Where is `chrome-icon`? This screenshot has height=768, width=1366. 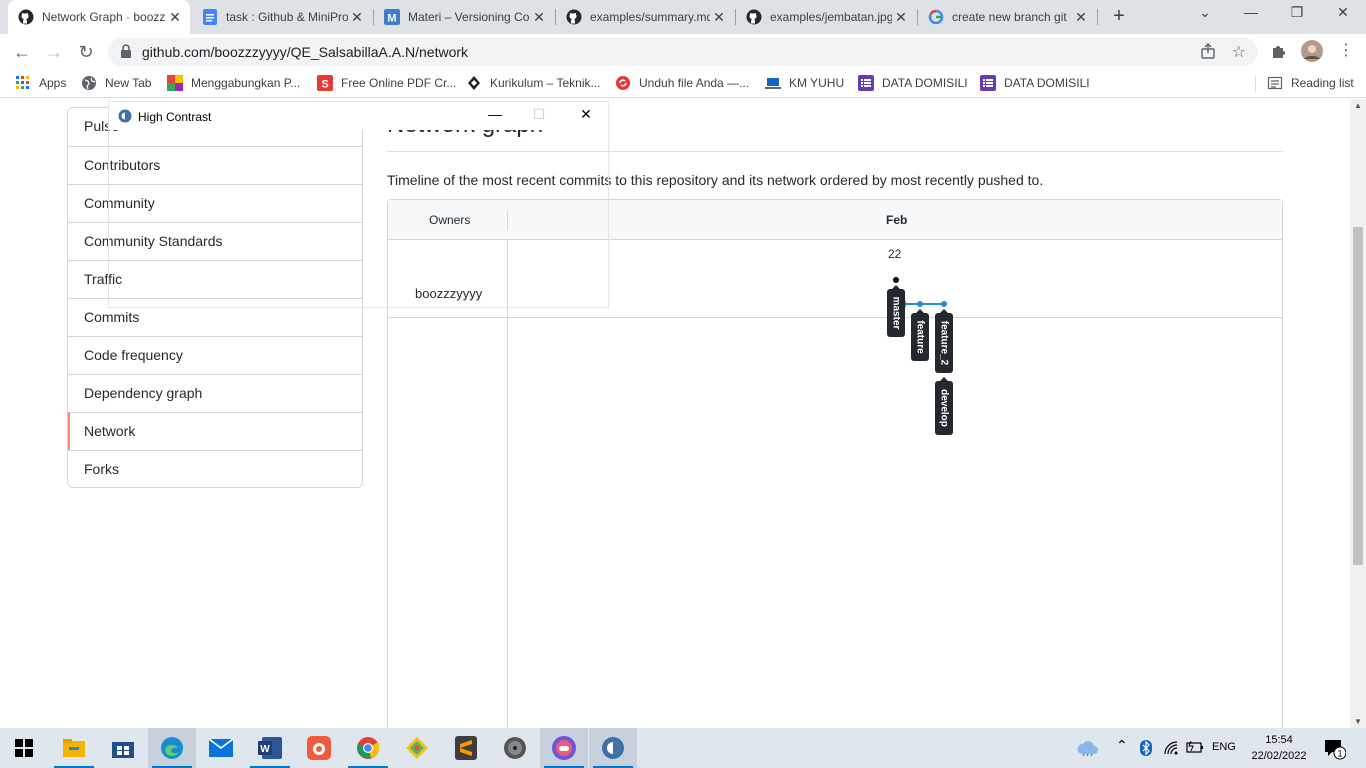
chrome-icon is located at coordinates (368, 748).